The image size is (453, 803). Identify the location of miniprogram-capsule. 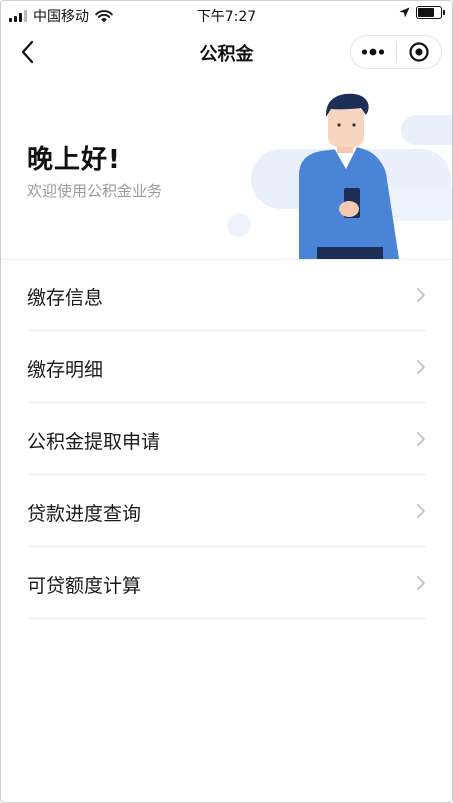
(396, 52).